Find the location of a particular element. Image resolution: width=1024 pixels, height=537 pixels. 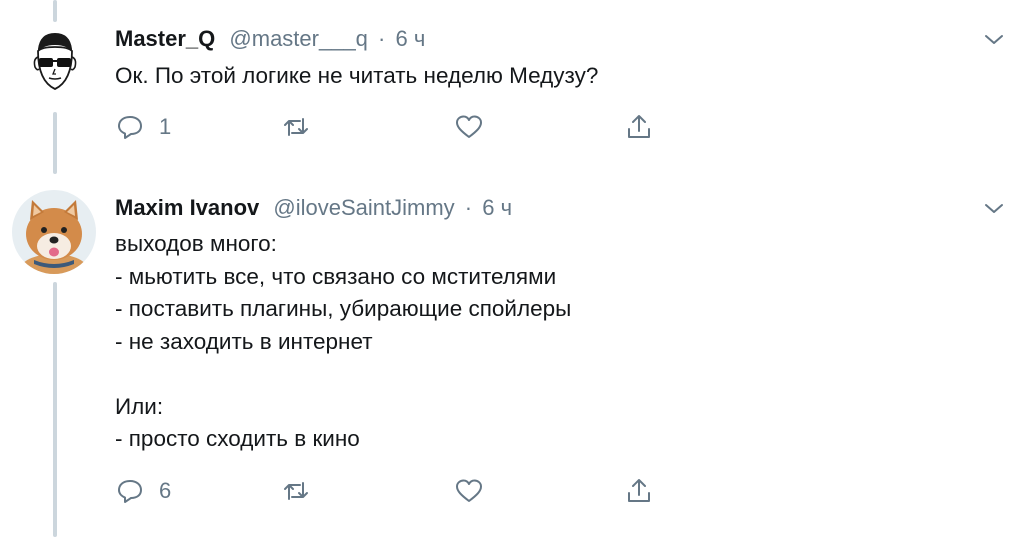

tweet-header: Master_Q @master___q · 6 ч is located at coordinates (270, 39).